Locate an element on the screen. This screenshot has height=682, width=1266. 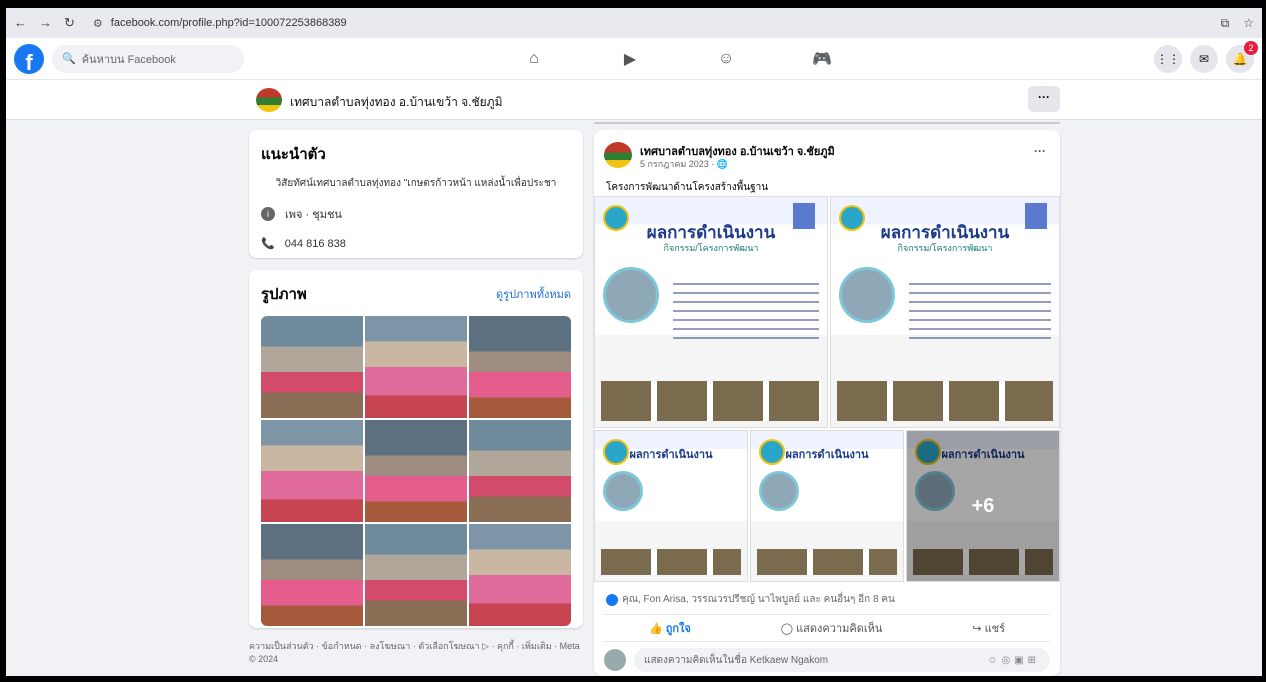
search-input: 🔍 ค้นหาบน Facebook is located at coordinates (148, 58).